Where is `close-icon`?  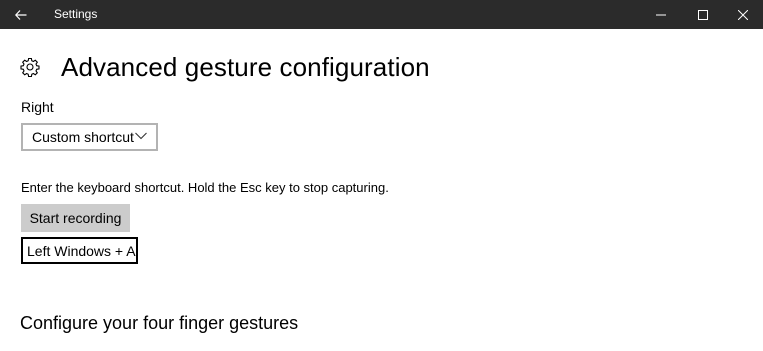
close-icon is located at coordinates (743, 14).